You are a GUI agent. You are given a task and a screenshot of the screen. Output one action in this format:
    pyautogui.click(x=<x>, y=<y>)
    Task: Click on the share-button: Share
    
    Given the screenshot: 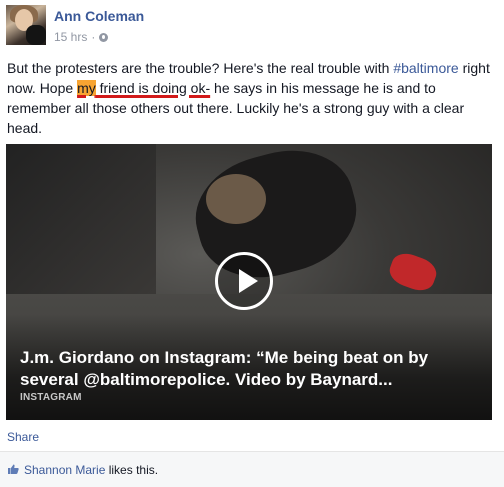 What is the action you would take?
    pyautogui.click(x=23, y=437)
    